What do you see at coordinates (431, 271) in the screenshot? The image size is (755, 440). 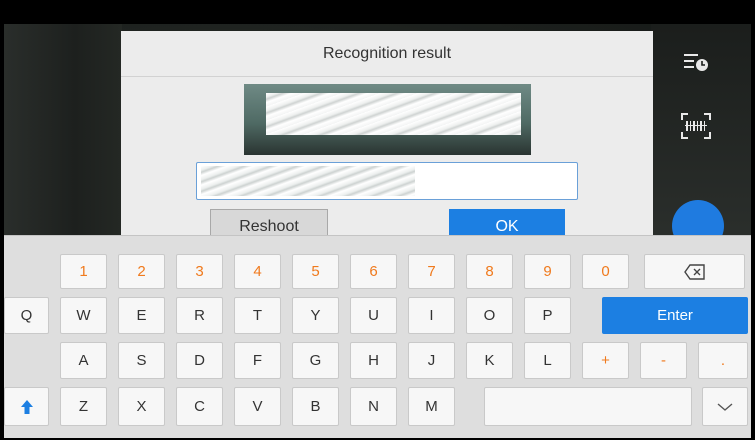 I see `key-7: 7` at bounding box center [431, 271].